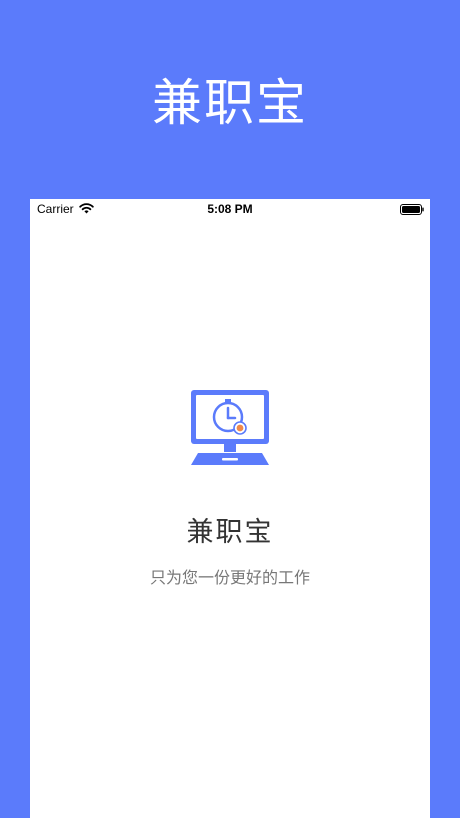 The width and height of the screenshot is (460, 818). I want to click on computer-clock-icon, so click(230, 427).